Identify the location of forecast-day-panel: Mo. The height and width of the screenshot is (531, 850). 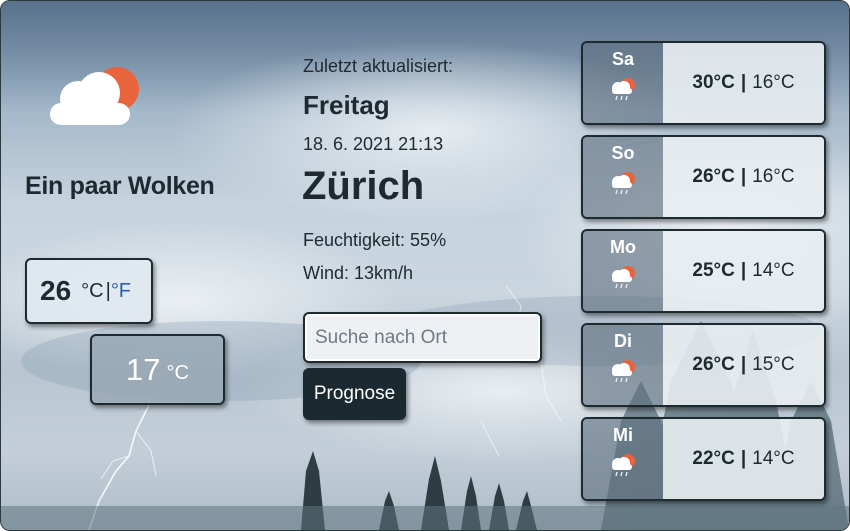
(623, 271).